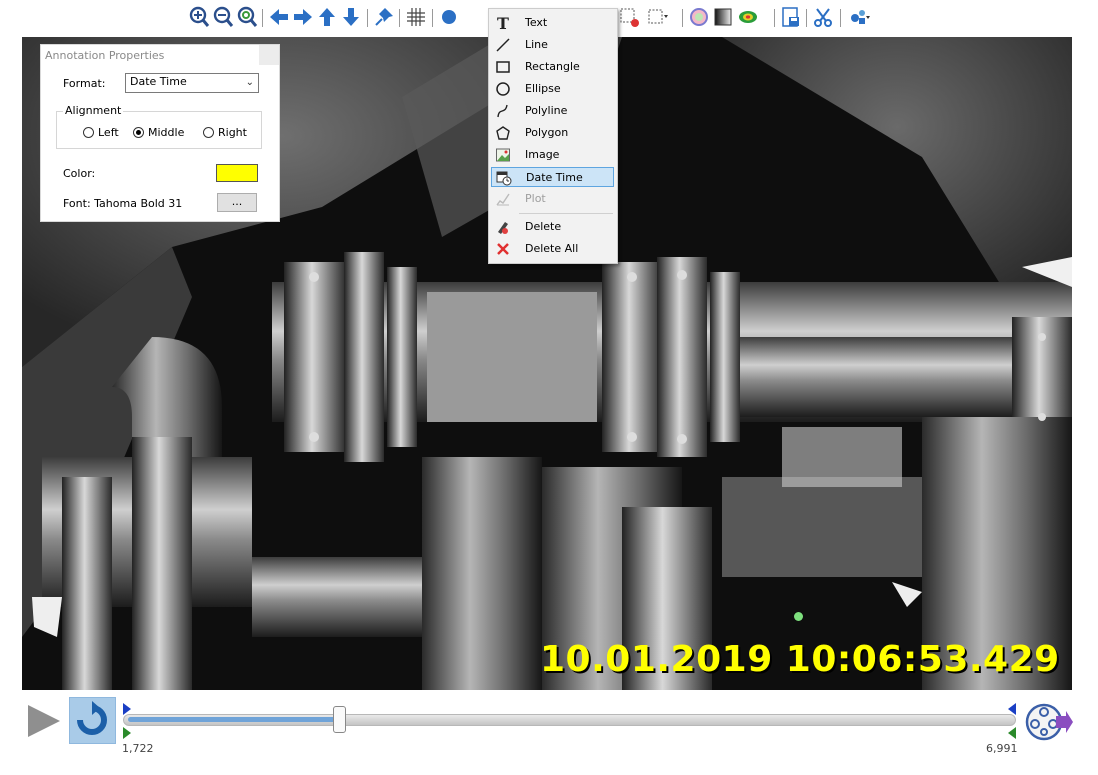  I want to click on play-icon, so click(44, 721).